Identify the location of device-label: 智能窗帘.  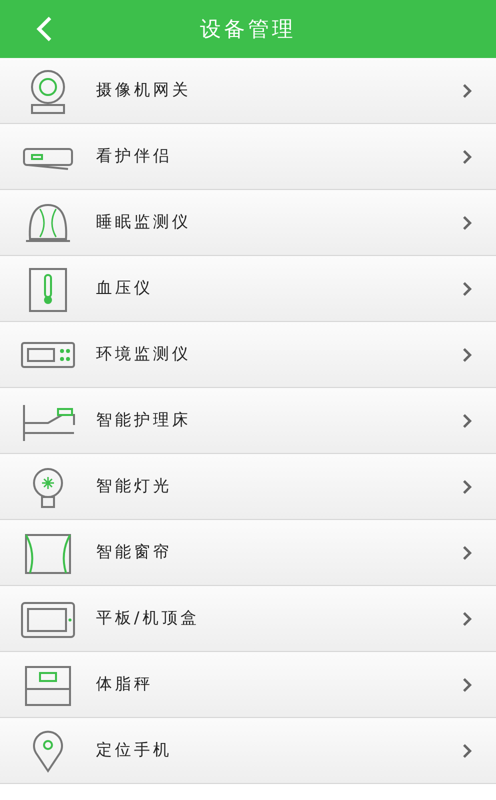
(134, 552).